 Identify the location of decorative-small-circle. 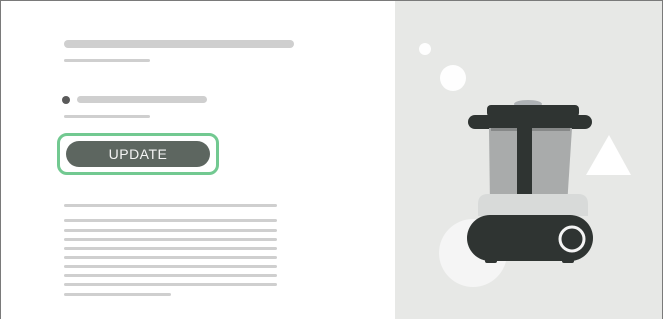
(425, 49).